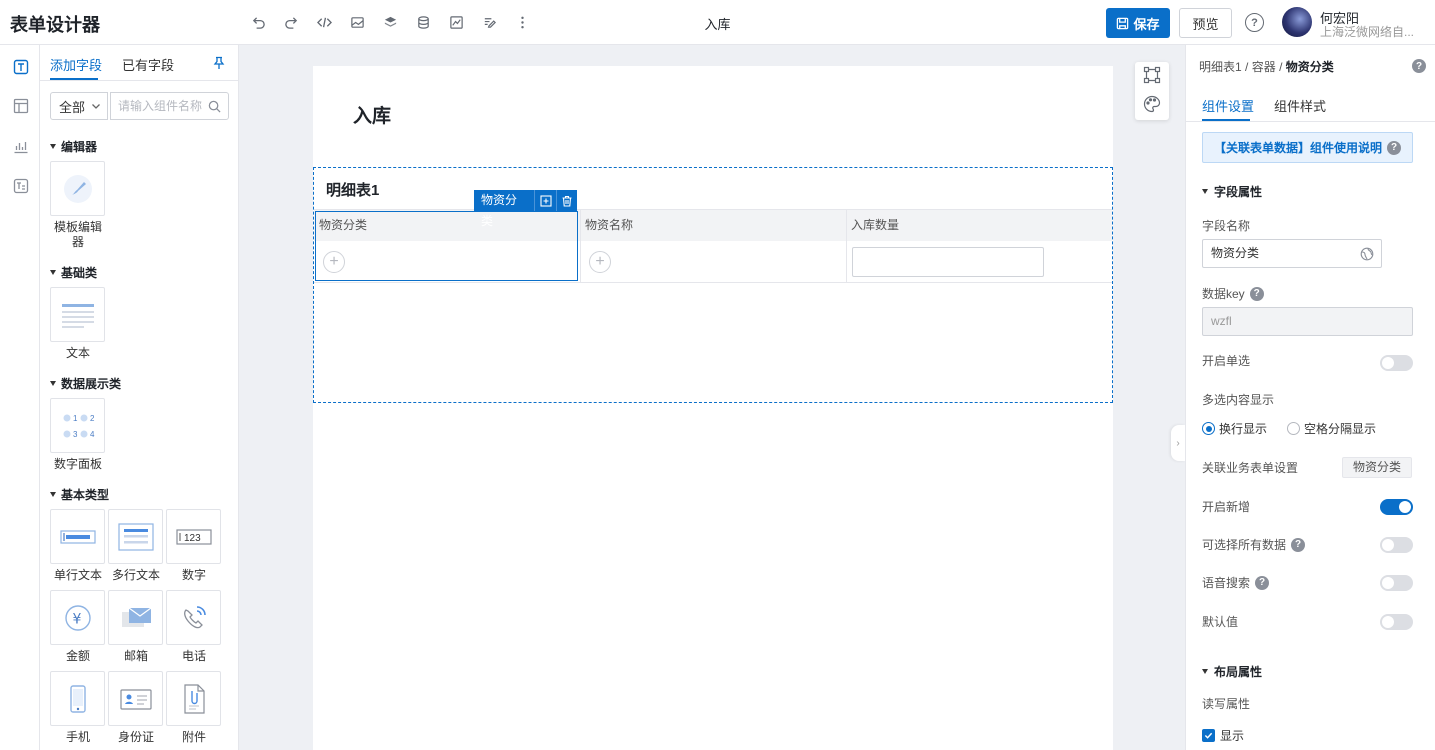 This screenshot has height=750, width=1435. I want to click on avatar, so click(1297, 22).